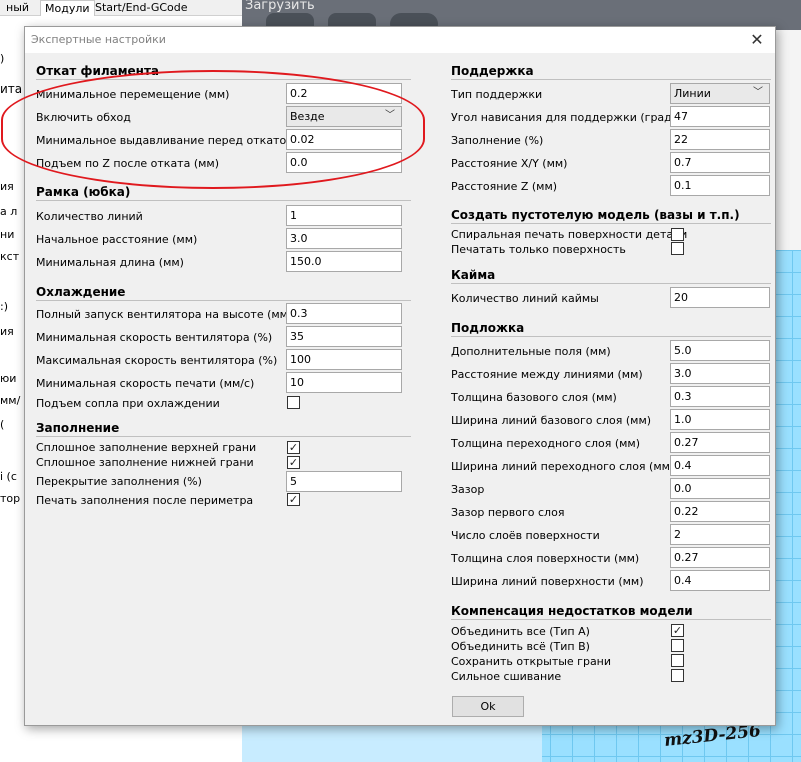  Describe the element at coordinates (572, 611) in the screenshot. I see `section-title-model-fix: Компенсация недостатков модели` at that location.